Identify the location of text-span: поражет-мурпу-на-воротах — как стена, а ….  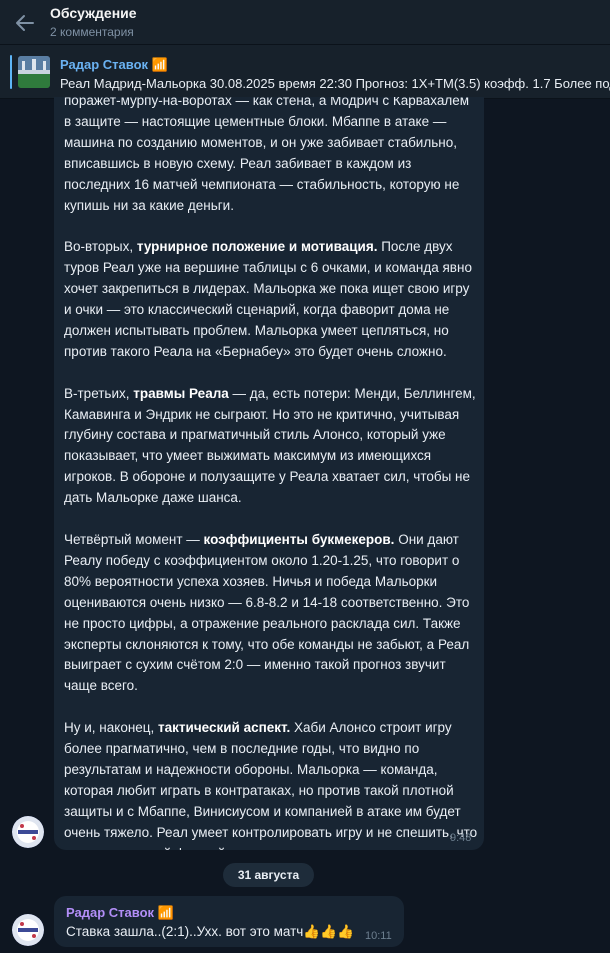
(267, 102).